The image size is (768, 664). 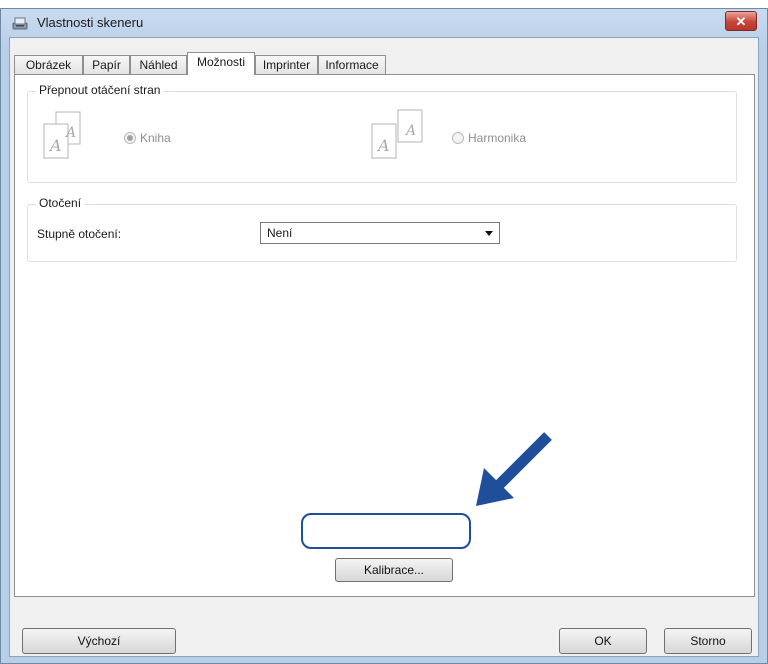 I want to click on calibrate-highlight, so click(x=386, y=531).